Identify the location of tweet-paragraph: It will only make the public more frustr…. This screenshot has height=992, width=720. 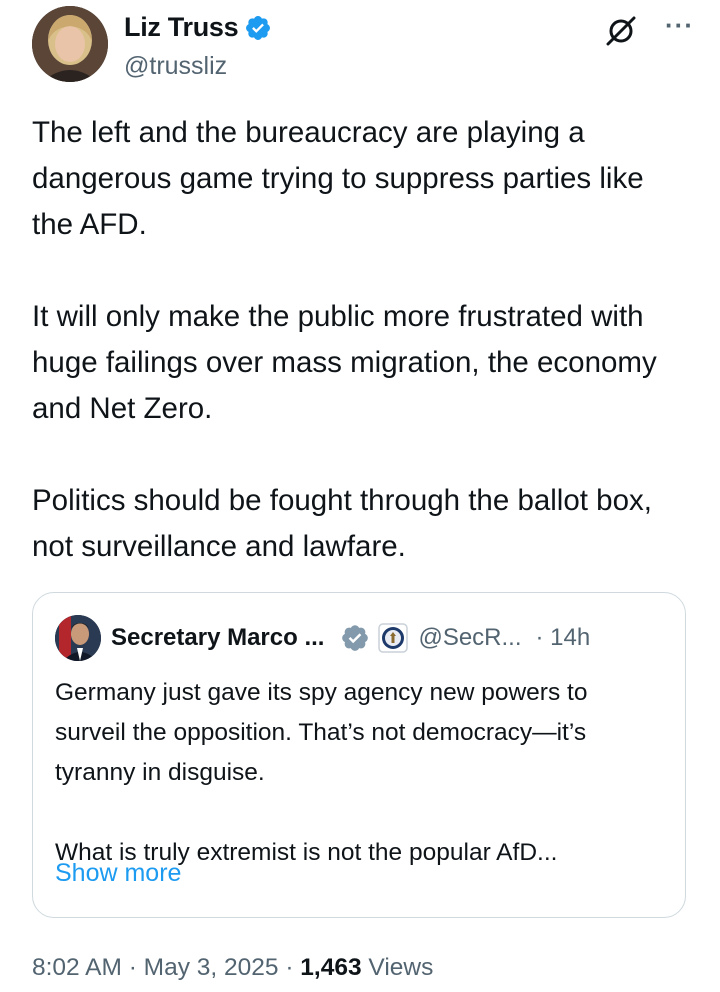
(344, 362).